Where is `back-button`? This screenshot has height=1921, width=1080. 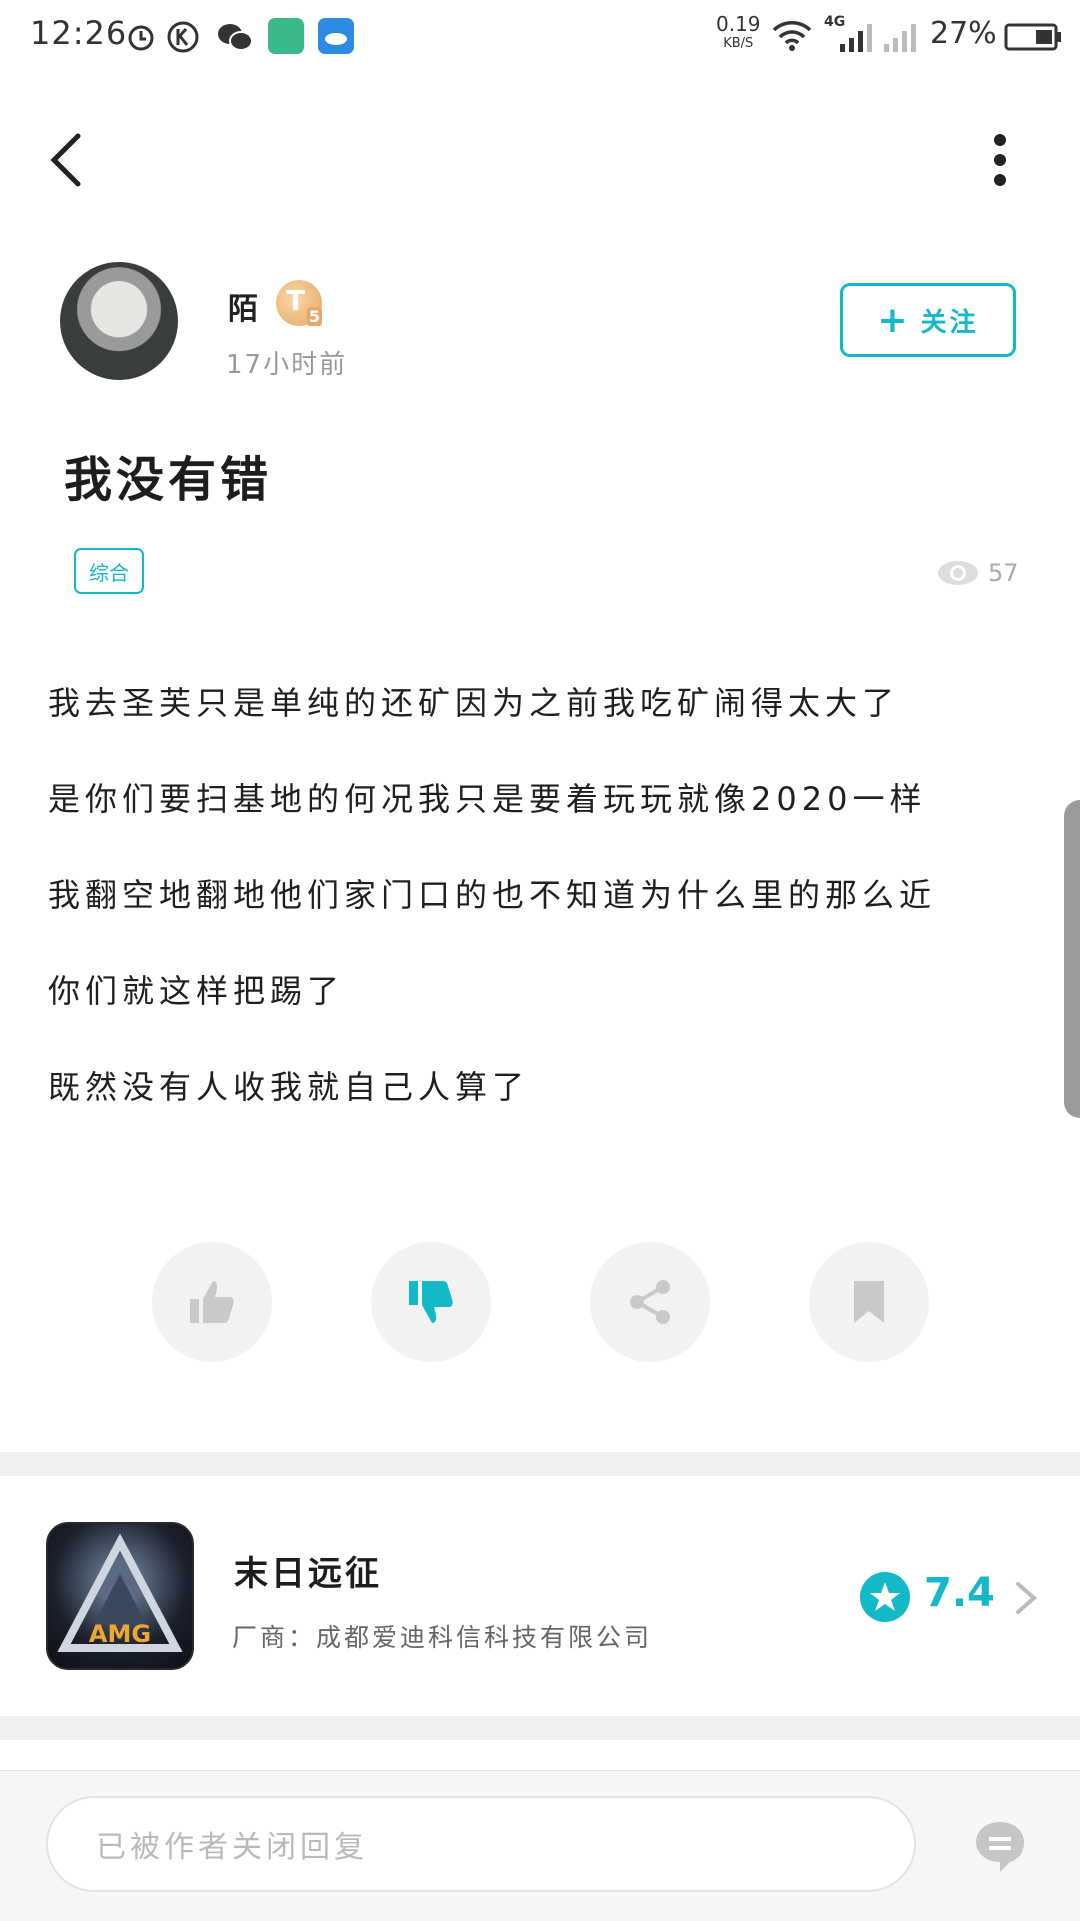
back-button is located at coordinates (66, 160).